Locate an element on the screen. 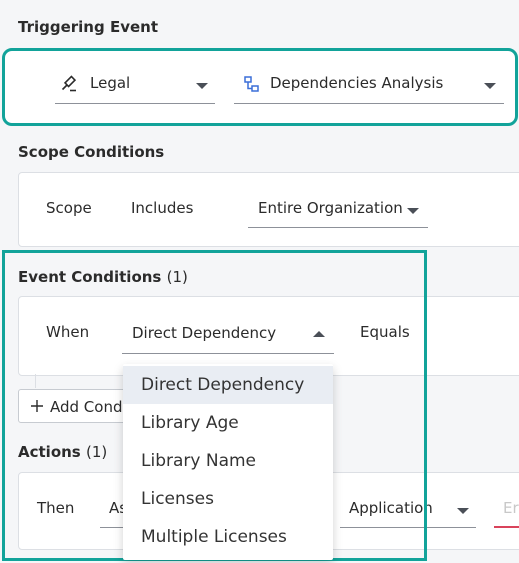  flow-icon is located at coordinates (252, 86).